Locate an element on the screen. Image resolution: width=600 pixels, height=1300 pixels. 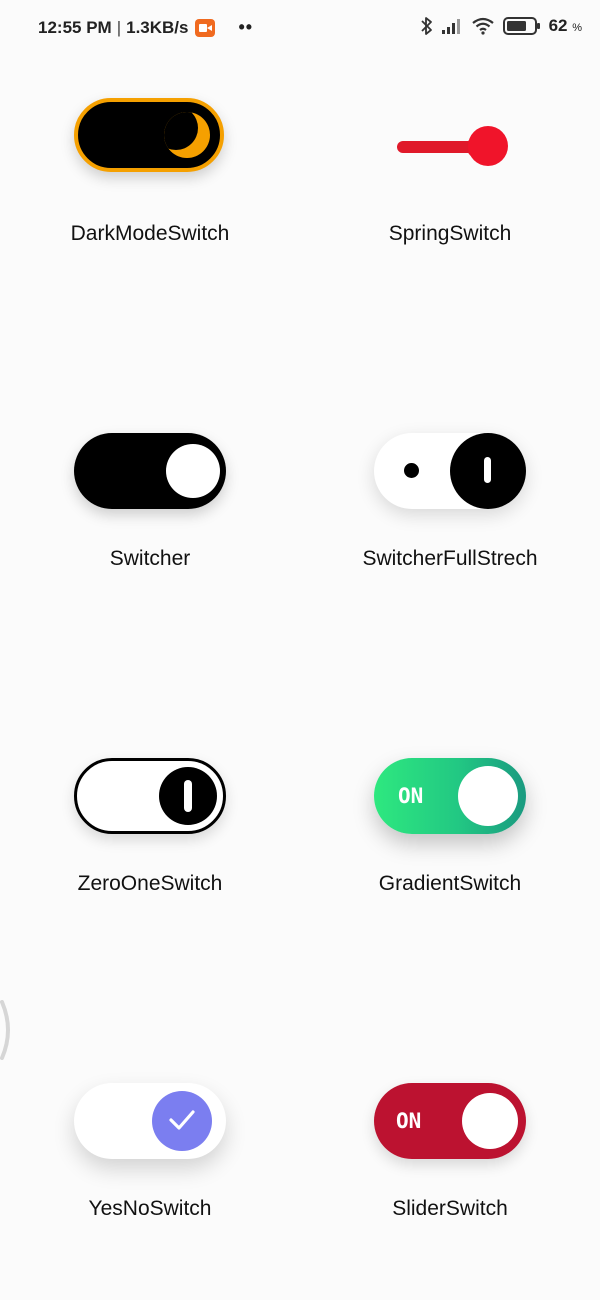
switcher-knob is located at coordinates (193, 471).